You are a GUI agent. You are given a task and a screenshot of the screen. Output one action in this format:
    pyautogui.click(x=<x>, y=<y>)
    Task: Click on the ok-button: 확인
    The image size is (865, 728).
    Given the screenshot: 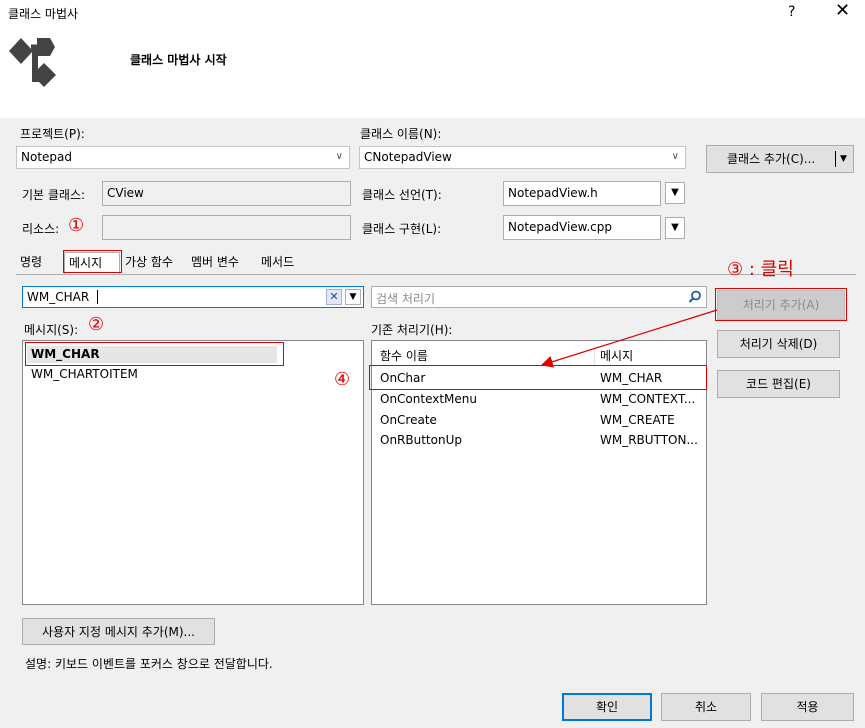 What is the action you would take?
    pyautogui.click(x=607, y=707)
    